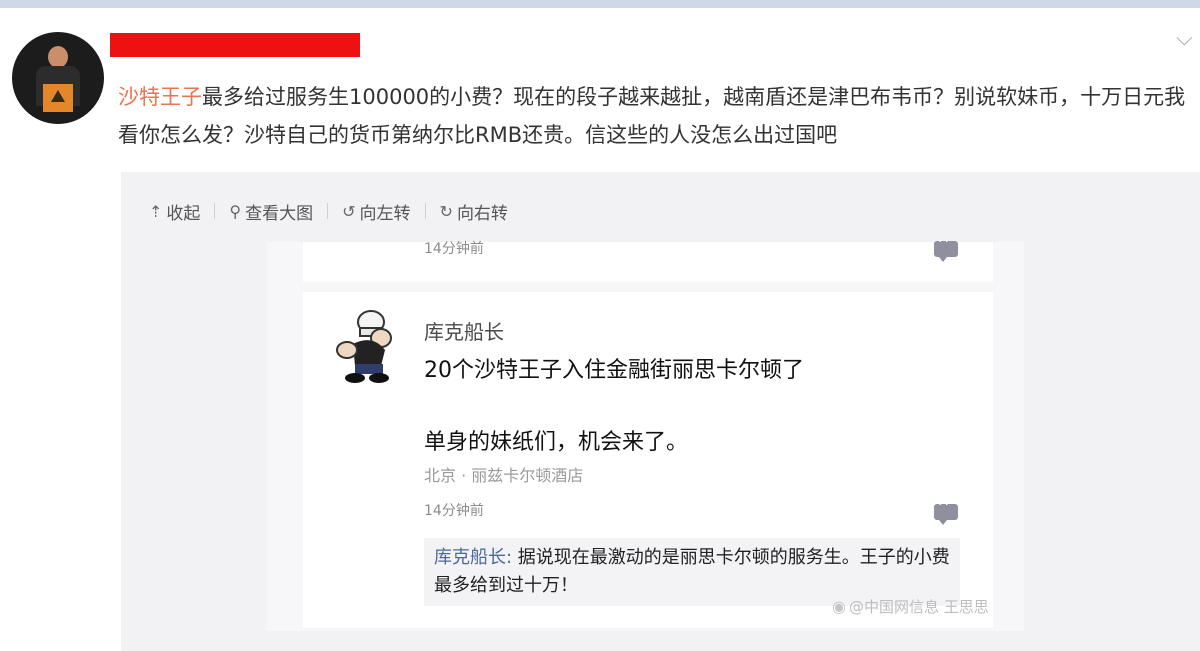  I want to click on rotate-left-label: 向左转, so click(385, 213).